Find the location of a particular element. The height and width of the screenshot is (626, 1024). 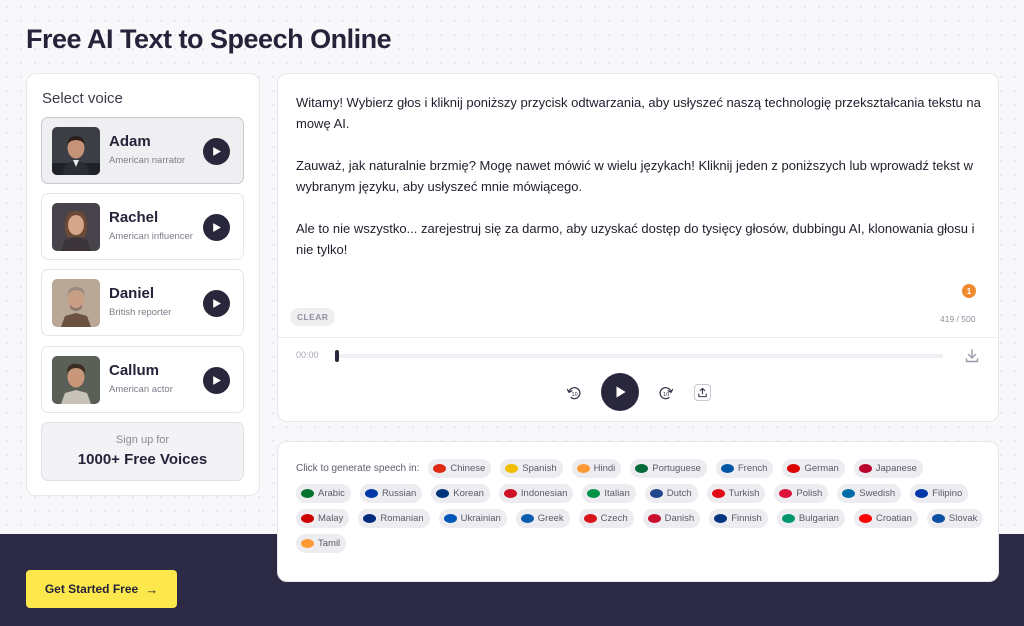

language-chip-greek: Greek is located at coordinates (542, 518).